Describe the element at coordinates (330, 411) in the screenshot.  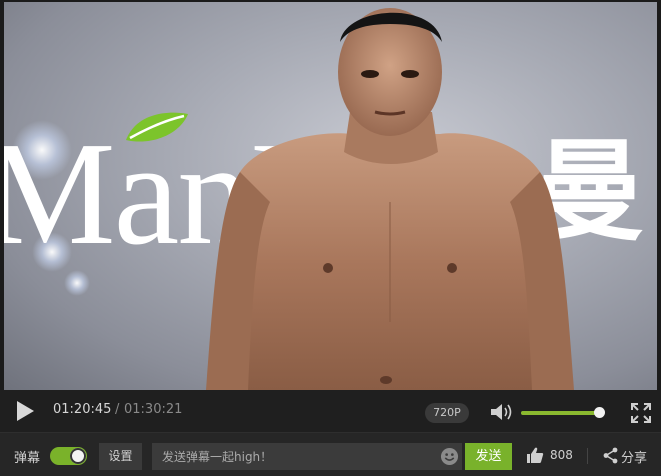
I see `playback-controls: 01:20:45 / 01:30:21 720P` at that location.